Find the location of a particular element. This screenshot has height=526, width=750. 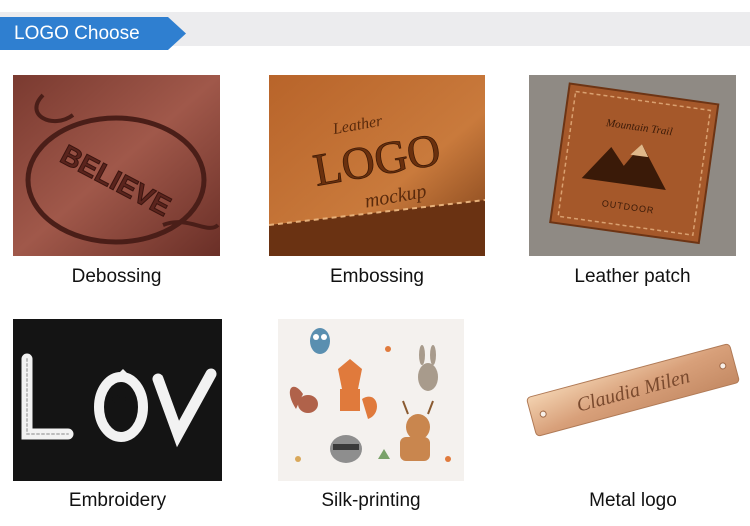

caption-embossing: Embossing is located at coordinates (377, 276).